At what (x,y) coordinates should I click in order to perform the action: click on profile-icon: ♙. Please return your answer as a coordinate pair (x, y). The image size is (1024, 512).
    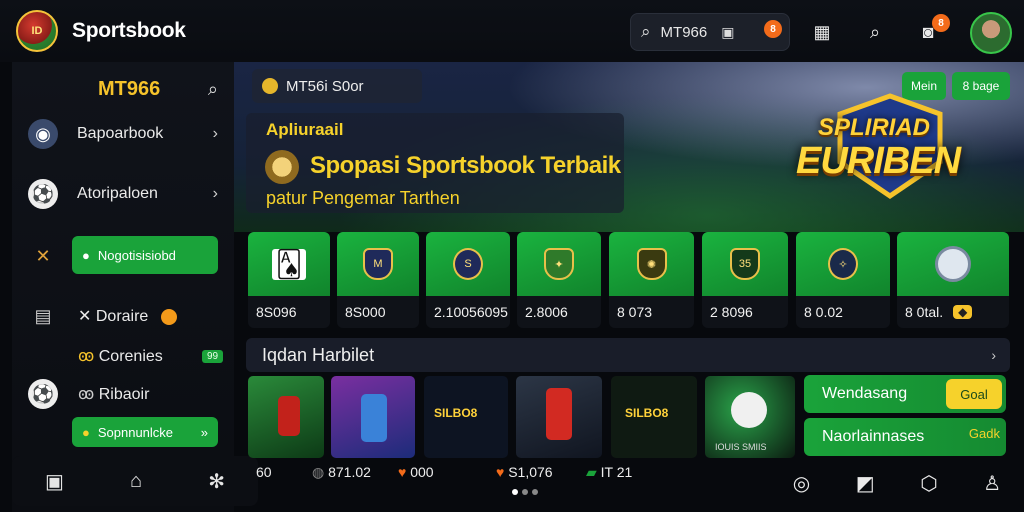
    Looking at the image, I should click on (992, 483).